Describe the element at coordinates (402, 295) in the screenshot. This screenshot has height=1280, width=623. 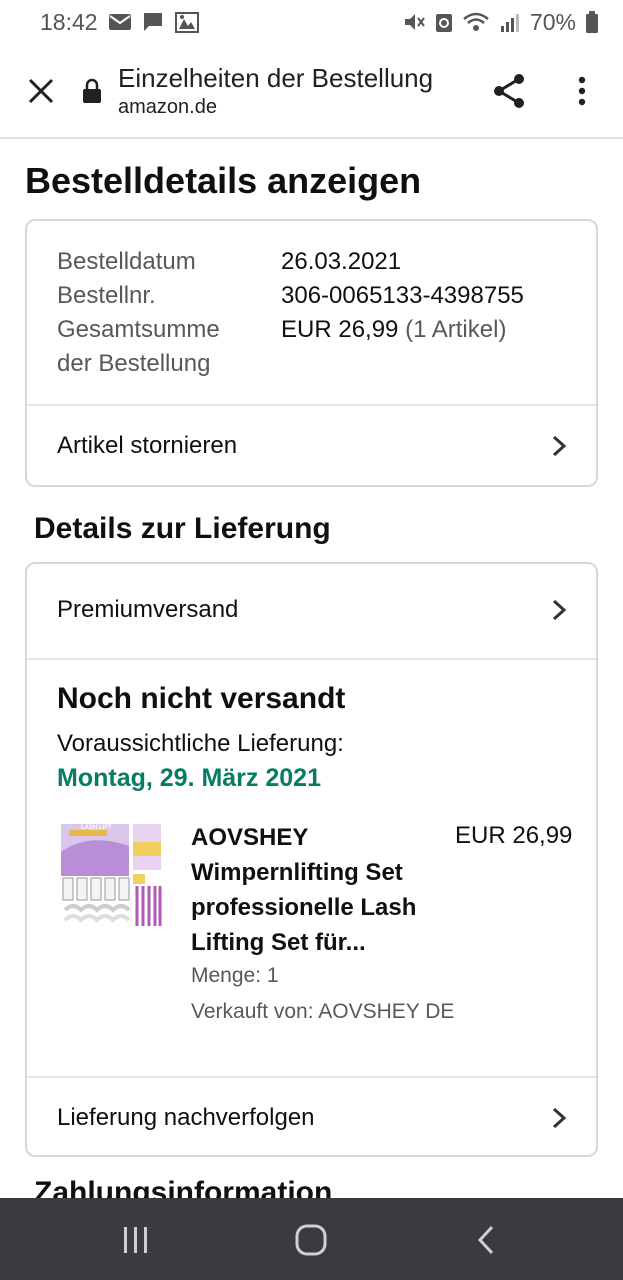
I see `order-number-value: 306-0065133-4398755` at that location.